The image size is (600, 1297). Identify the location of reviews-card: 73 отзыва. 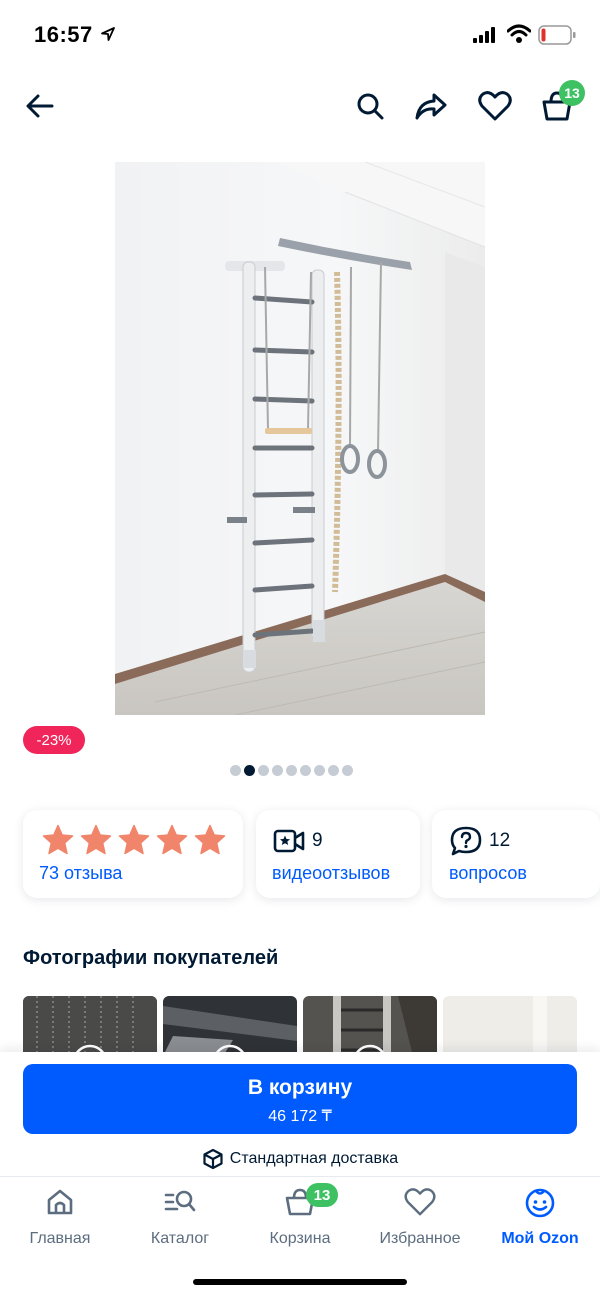
(133, 854).